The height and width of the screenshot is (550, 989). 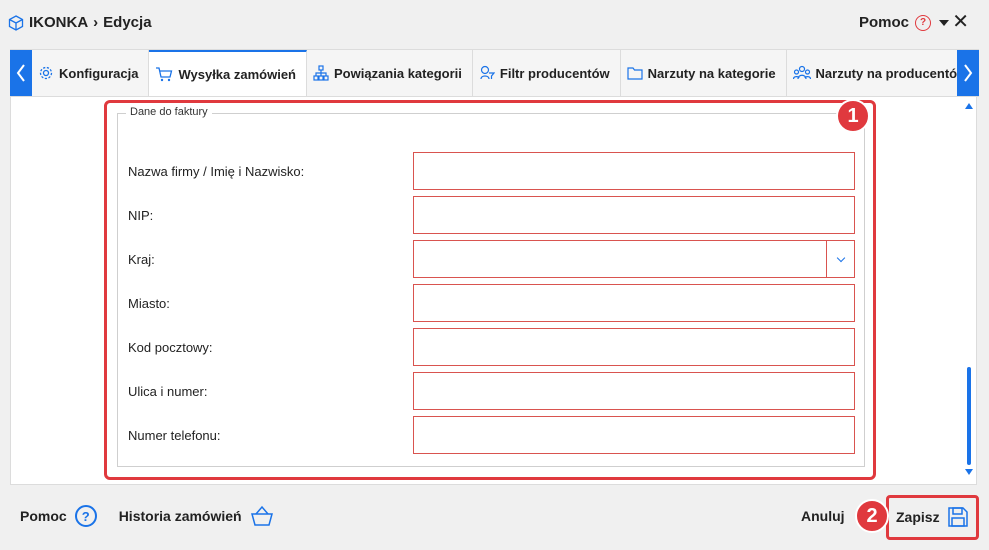 I want to click on save-button: Zapisz, so click(x=933, y=517).